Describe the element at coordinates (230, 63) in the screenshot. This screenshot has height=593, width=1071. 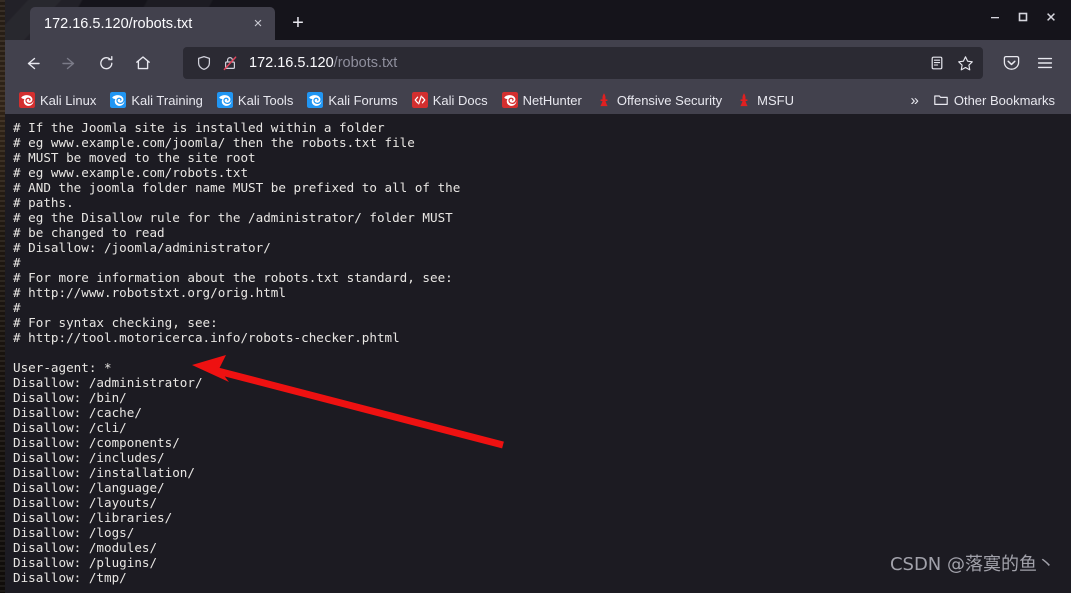
I see `insecure-connection-crossed-lock-icon` at that location.